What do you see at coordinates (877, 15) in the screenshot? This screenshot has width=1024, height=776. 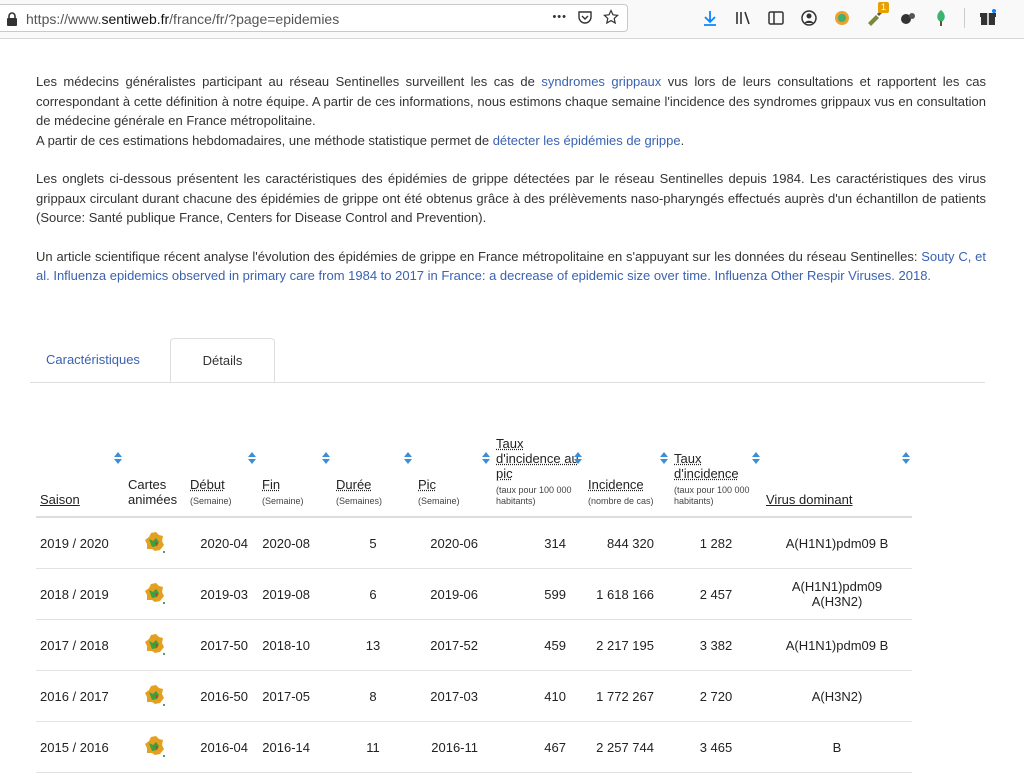 I see `extension-badge-icon: 1` at bounding box center [877, 15].